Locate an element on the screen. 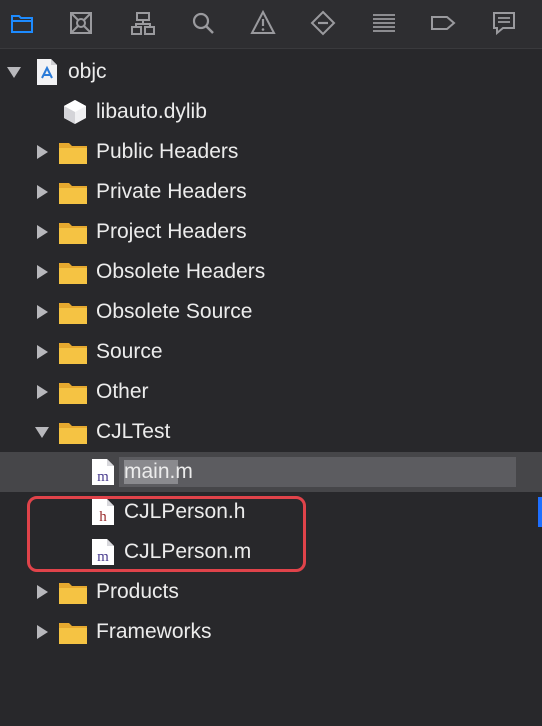  library-icon is located at coordinates (74, 112).